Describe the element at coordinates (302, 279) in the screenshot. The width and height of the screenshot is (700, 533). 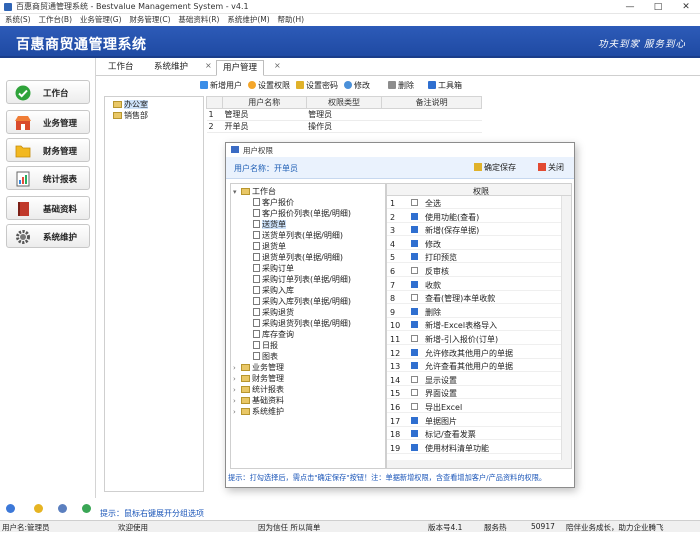
I see `tree-leaf: 采购订单列表(单据/明细)` at that location.